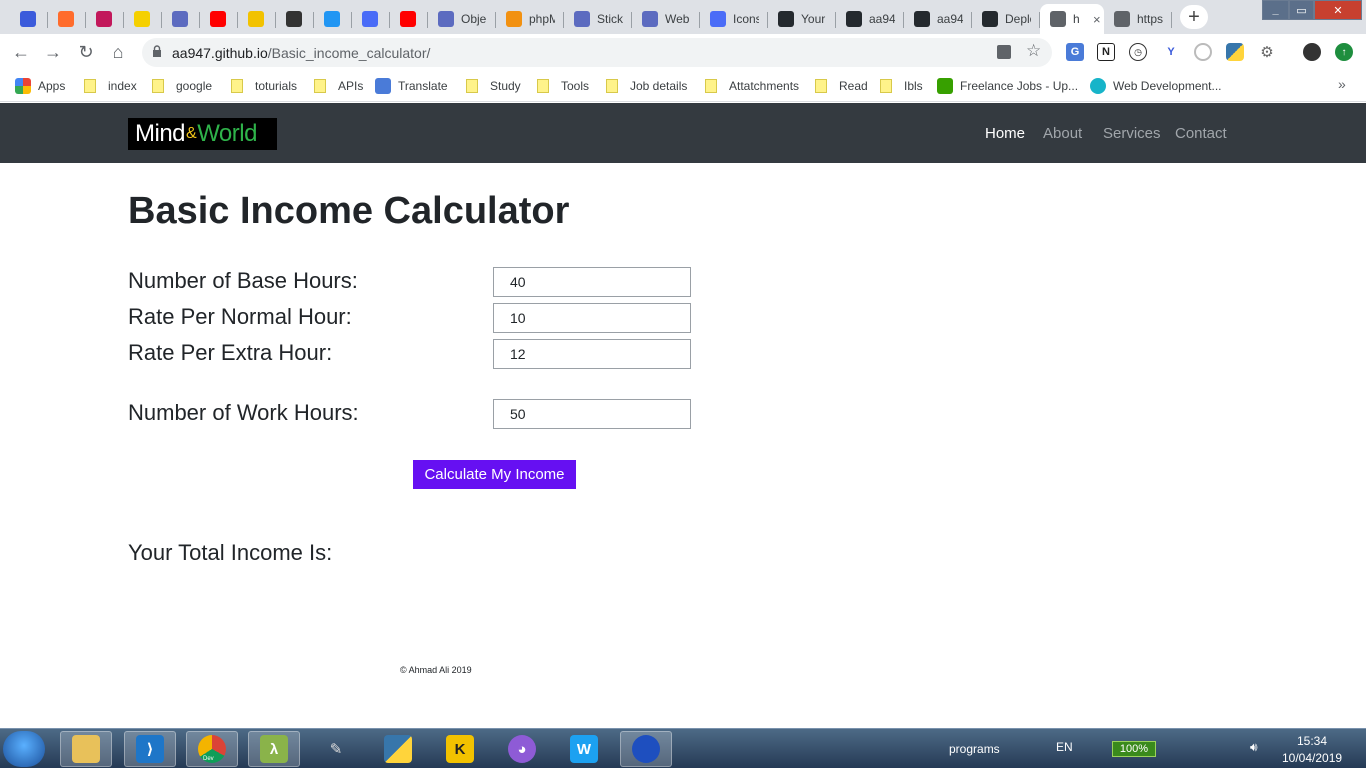 The width and height of the screenshot is (1366, 768). I want to click on avatar, so click(1312, 52).